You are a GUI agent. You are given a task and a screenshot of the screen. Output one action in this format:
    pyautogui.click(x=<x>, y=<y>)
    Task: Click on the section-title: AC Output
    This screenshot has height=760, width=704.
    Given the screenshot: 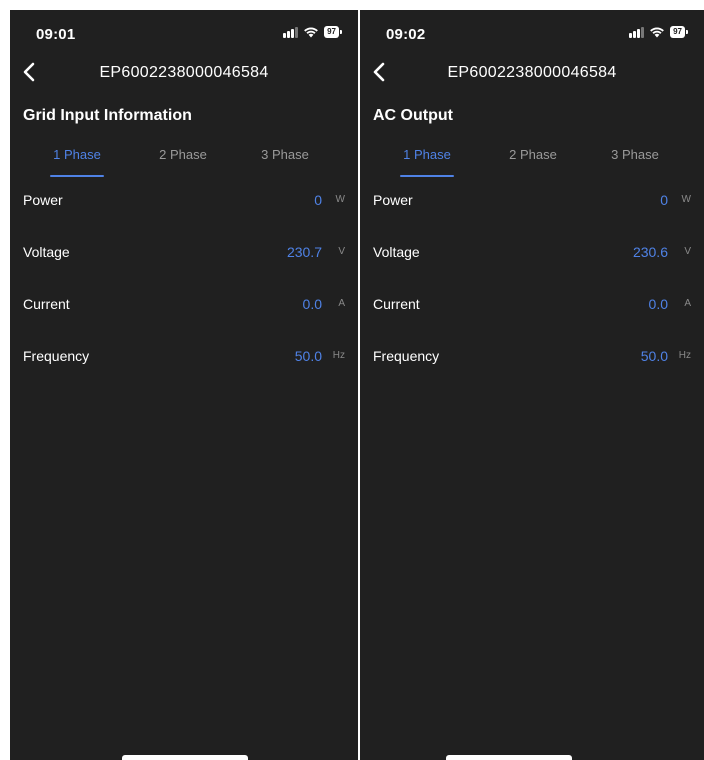 What is the action you would take?
    pyautogui.click(x=413, y=115)
    